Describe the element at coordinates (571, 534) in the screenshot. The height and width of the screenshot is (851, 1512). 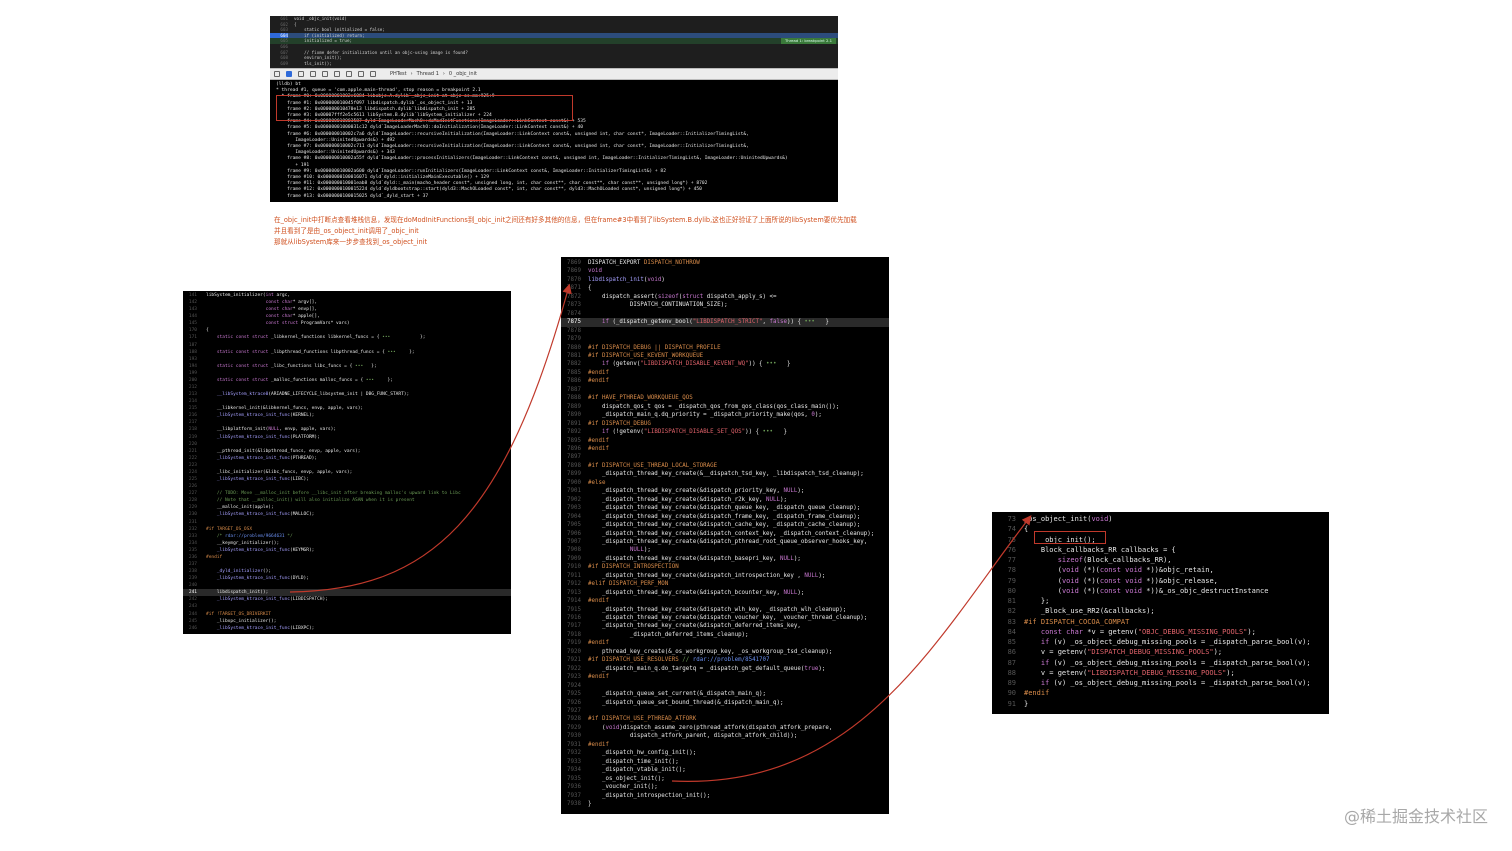
I see `line-number: 7906` at that location.